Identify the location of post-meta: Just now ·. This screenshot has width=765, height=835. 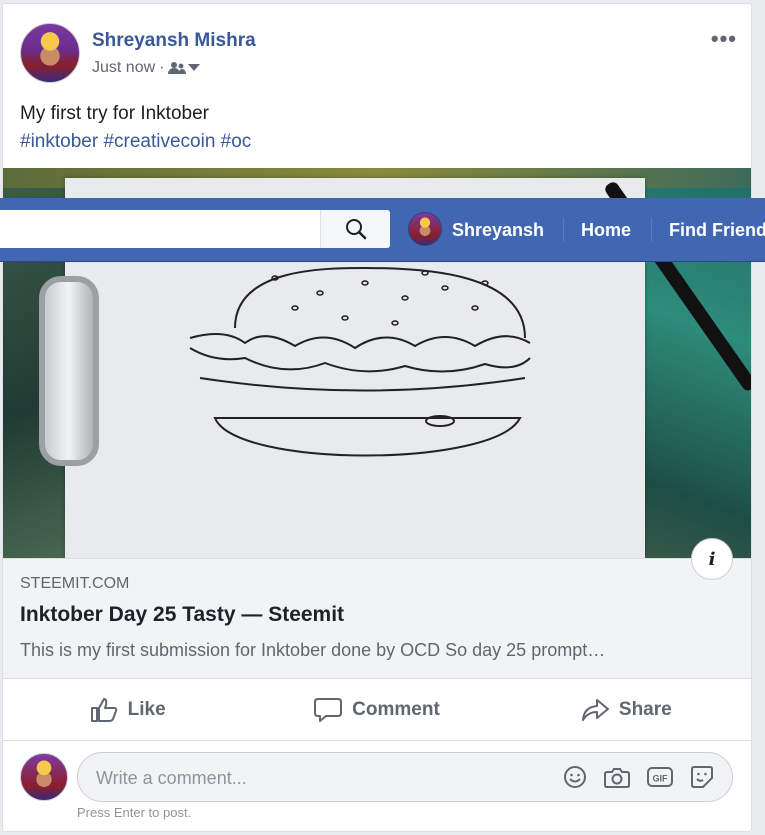
(146, 68).